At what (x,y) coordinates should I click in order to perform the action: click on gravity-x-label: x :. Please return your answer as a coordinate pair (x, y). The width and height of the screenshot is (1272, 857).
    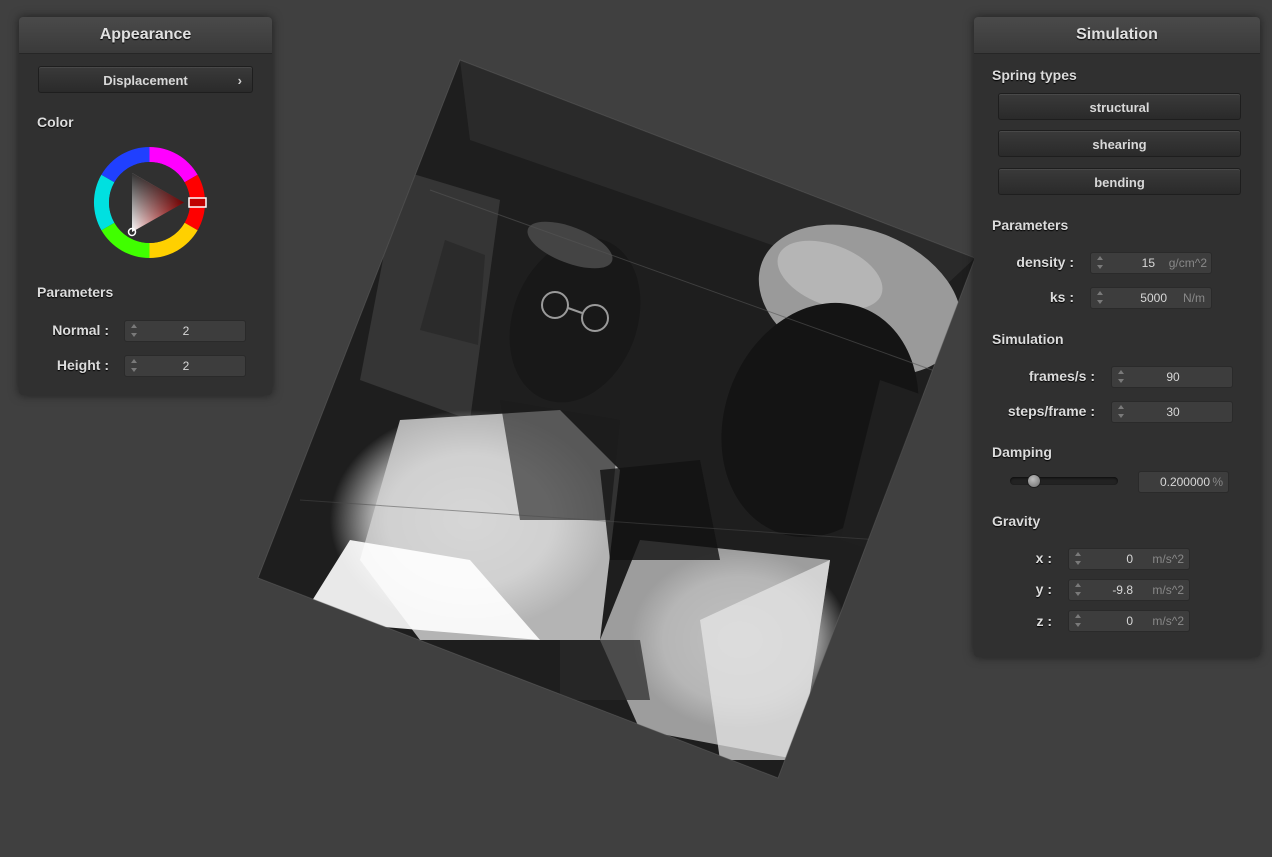
    Looking at the image, I should click on (1043, 558).